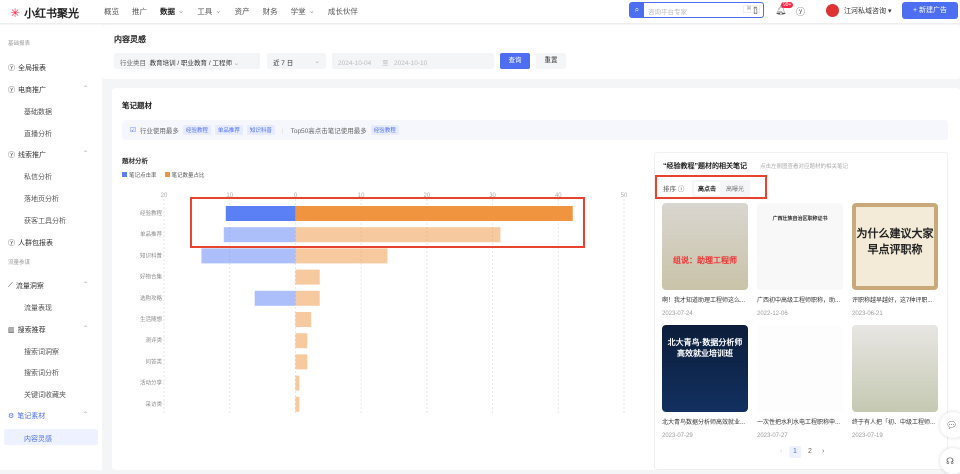 The height and width of the screenshot is (474, 960). What do you see at coordinates (800, 246) in the screenshot?
I see `note-cover-image: 广西壮族自治区职称证书` at bounding box center [800, 246].